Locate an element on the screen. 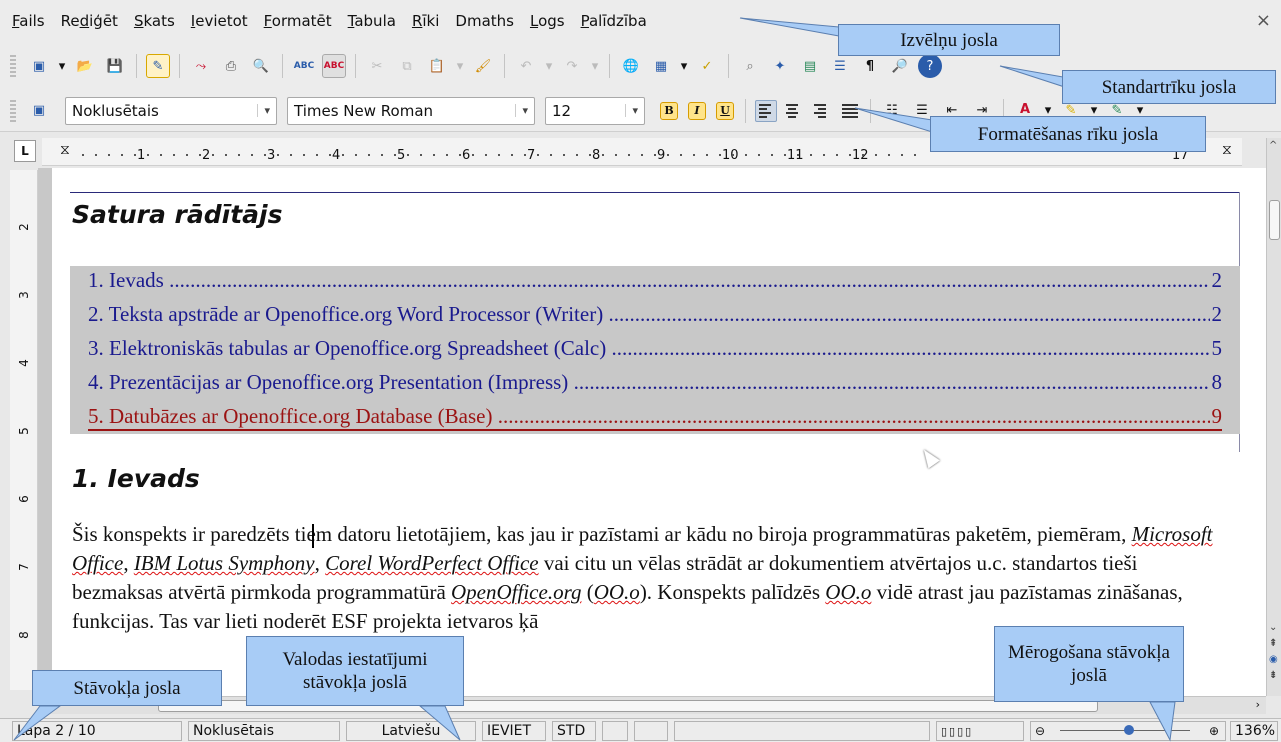 Image resolution: width=1281 pixels, height=742 pixels. justify-button is located at coordinates (850, 111).